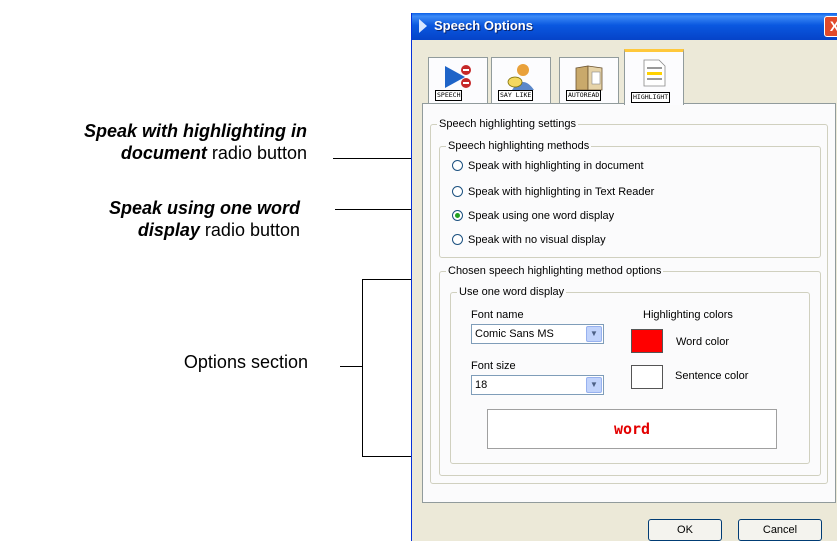  I want to click on preview-word: word, so click(632, 429).